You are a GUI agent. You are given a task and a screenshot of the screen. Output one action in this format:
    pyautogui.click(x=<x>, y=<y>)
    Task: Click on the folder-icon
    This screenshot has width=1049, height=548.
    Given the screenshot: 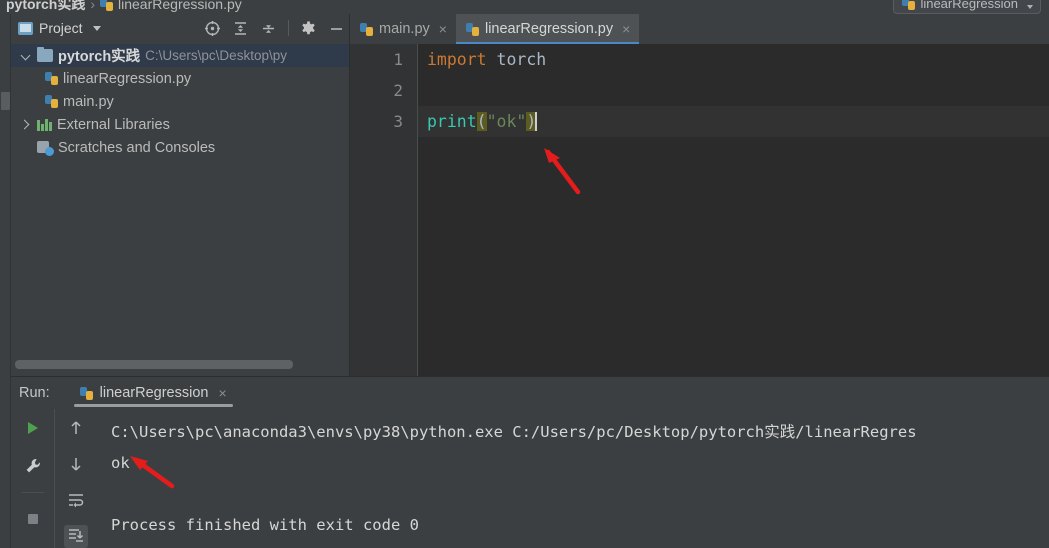 What is the action you would take?
    pyautogui.click(x=45, y=54)
    